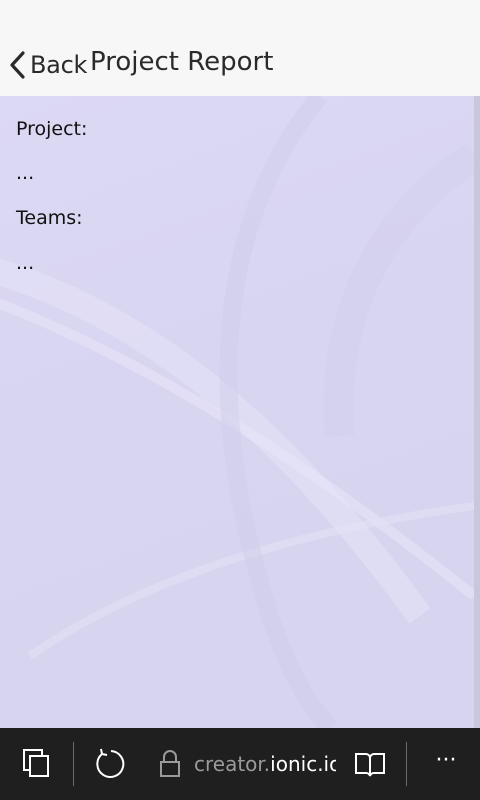 This screenshot has height=800, width=480. Describe the element at coordinates (38, 764) in the screenshot. I see `tabs-icon` at that location.